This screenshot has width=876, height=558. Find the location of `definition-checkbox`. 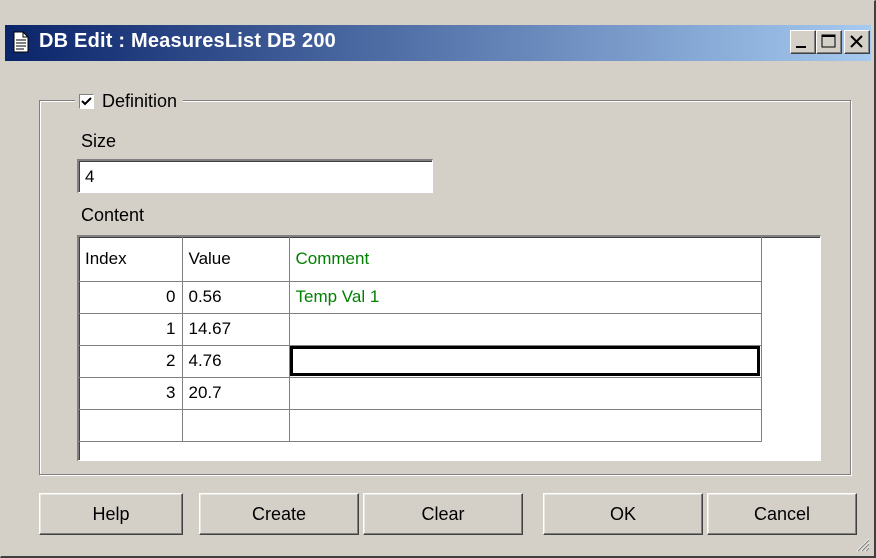

definition-checkbox is located at coordinates (86, 101).